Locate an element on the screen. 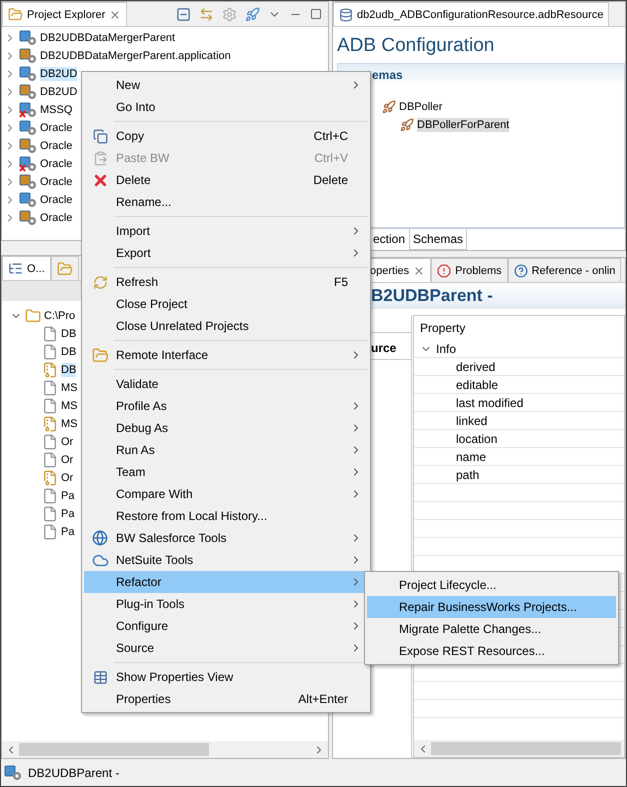 This screenshot has width=627, height=787. property-name: derived is located at coordinates (476, 367).